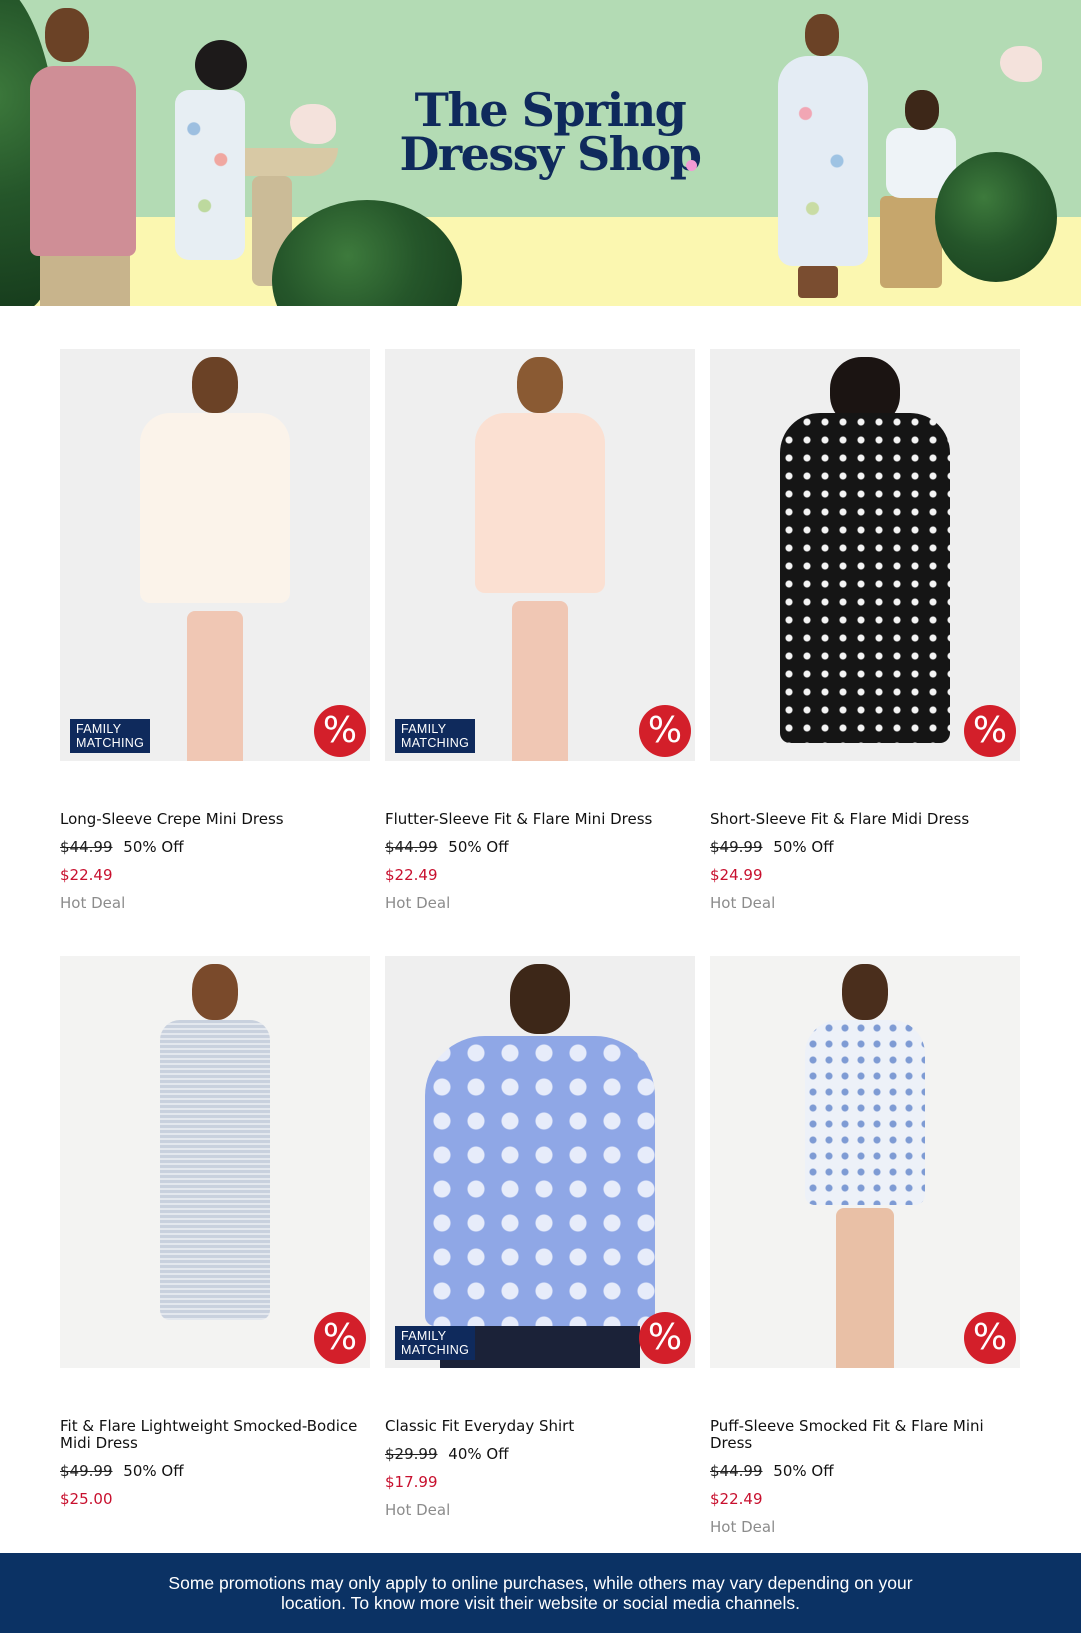 The image size is (1081, 1633). Describe the element at coordinates (865, 578) in the screenshot. I see `polka-dot-dress` at that location.